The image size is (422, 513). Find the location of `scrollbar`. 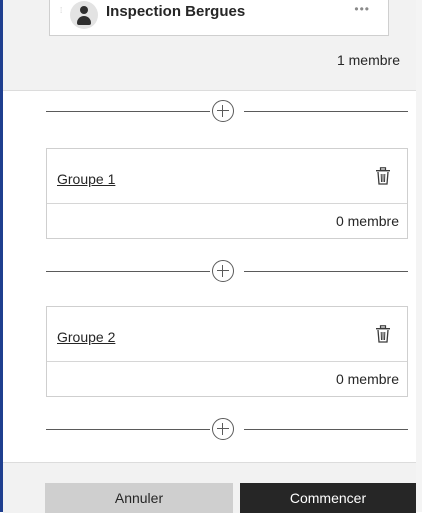

scrollbar is located at coordinates (419, 256).